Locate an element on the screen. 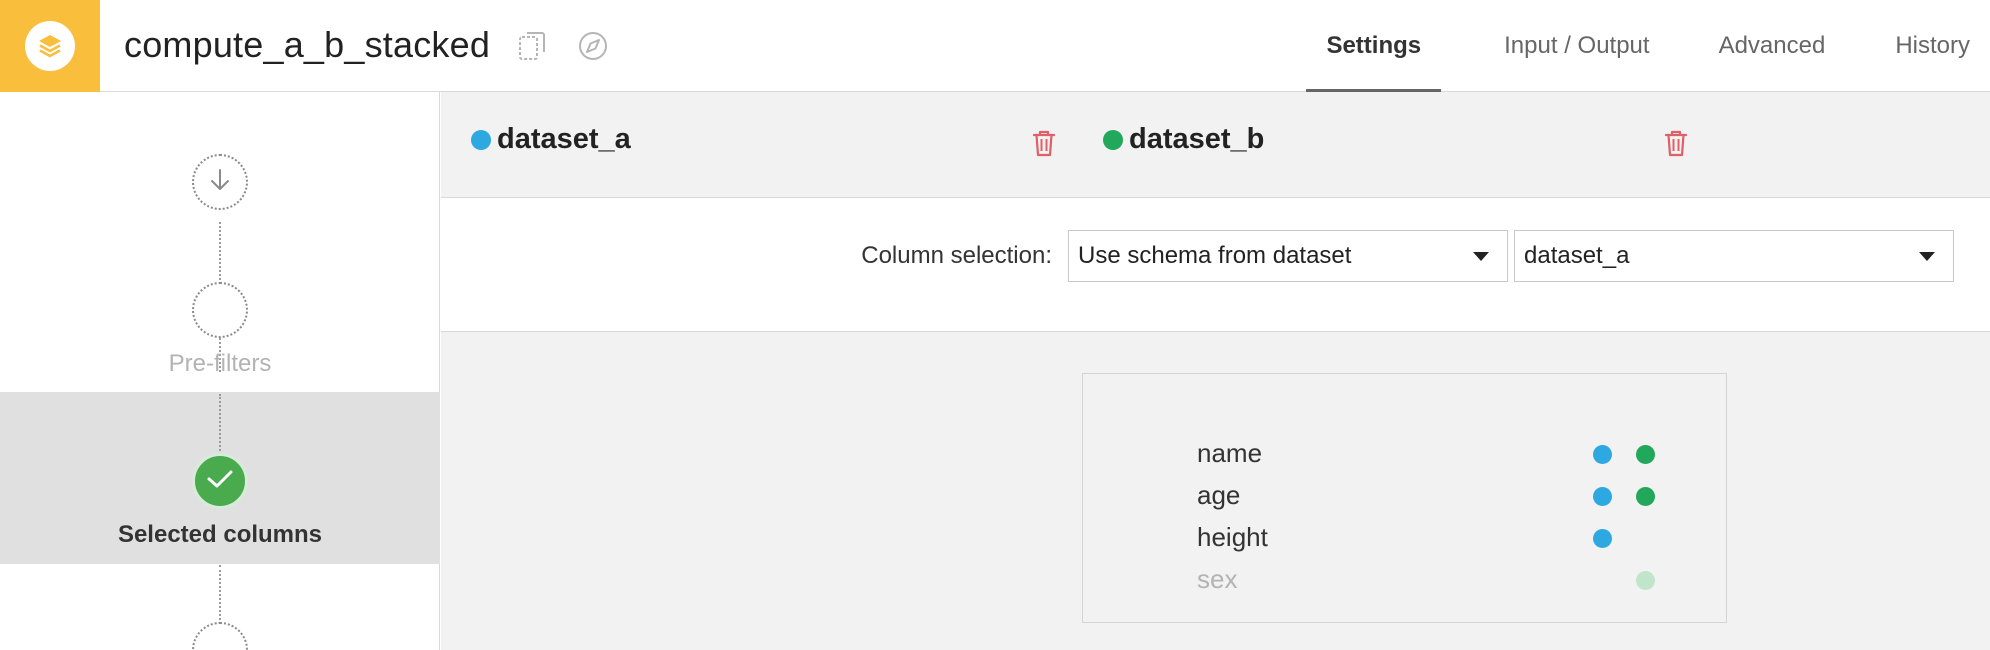  column-row: height is located at coordinates (1405, 538).